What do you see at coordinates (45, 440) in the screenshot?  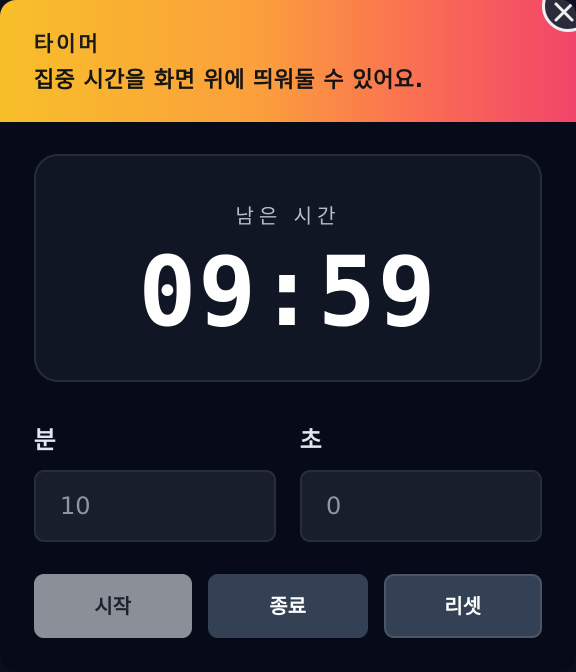 I see `minutes-label: 분` at bounding box center [45, 440].